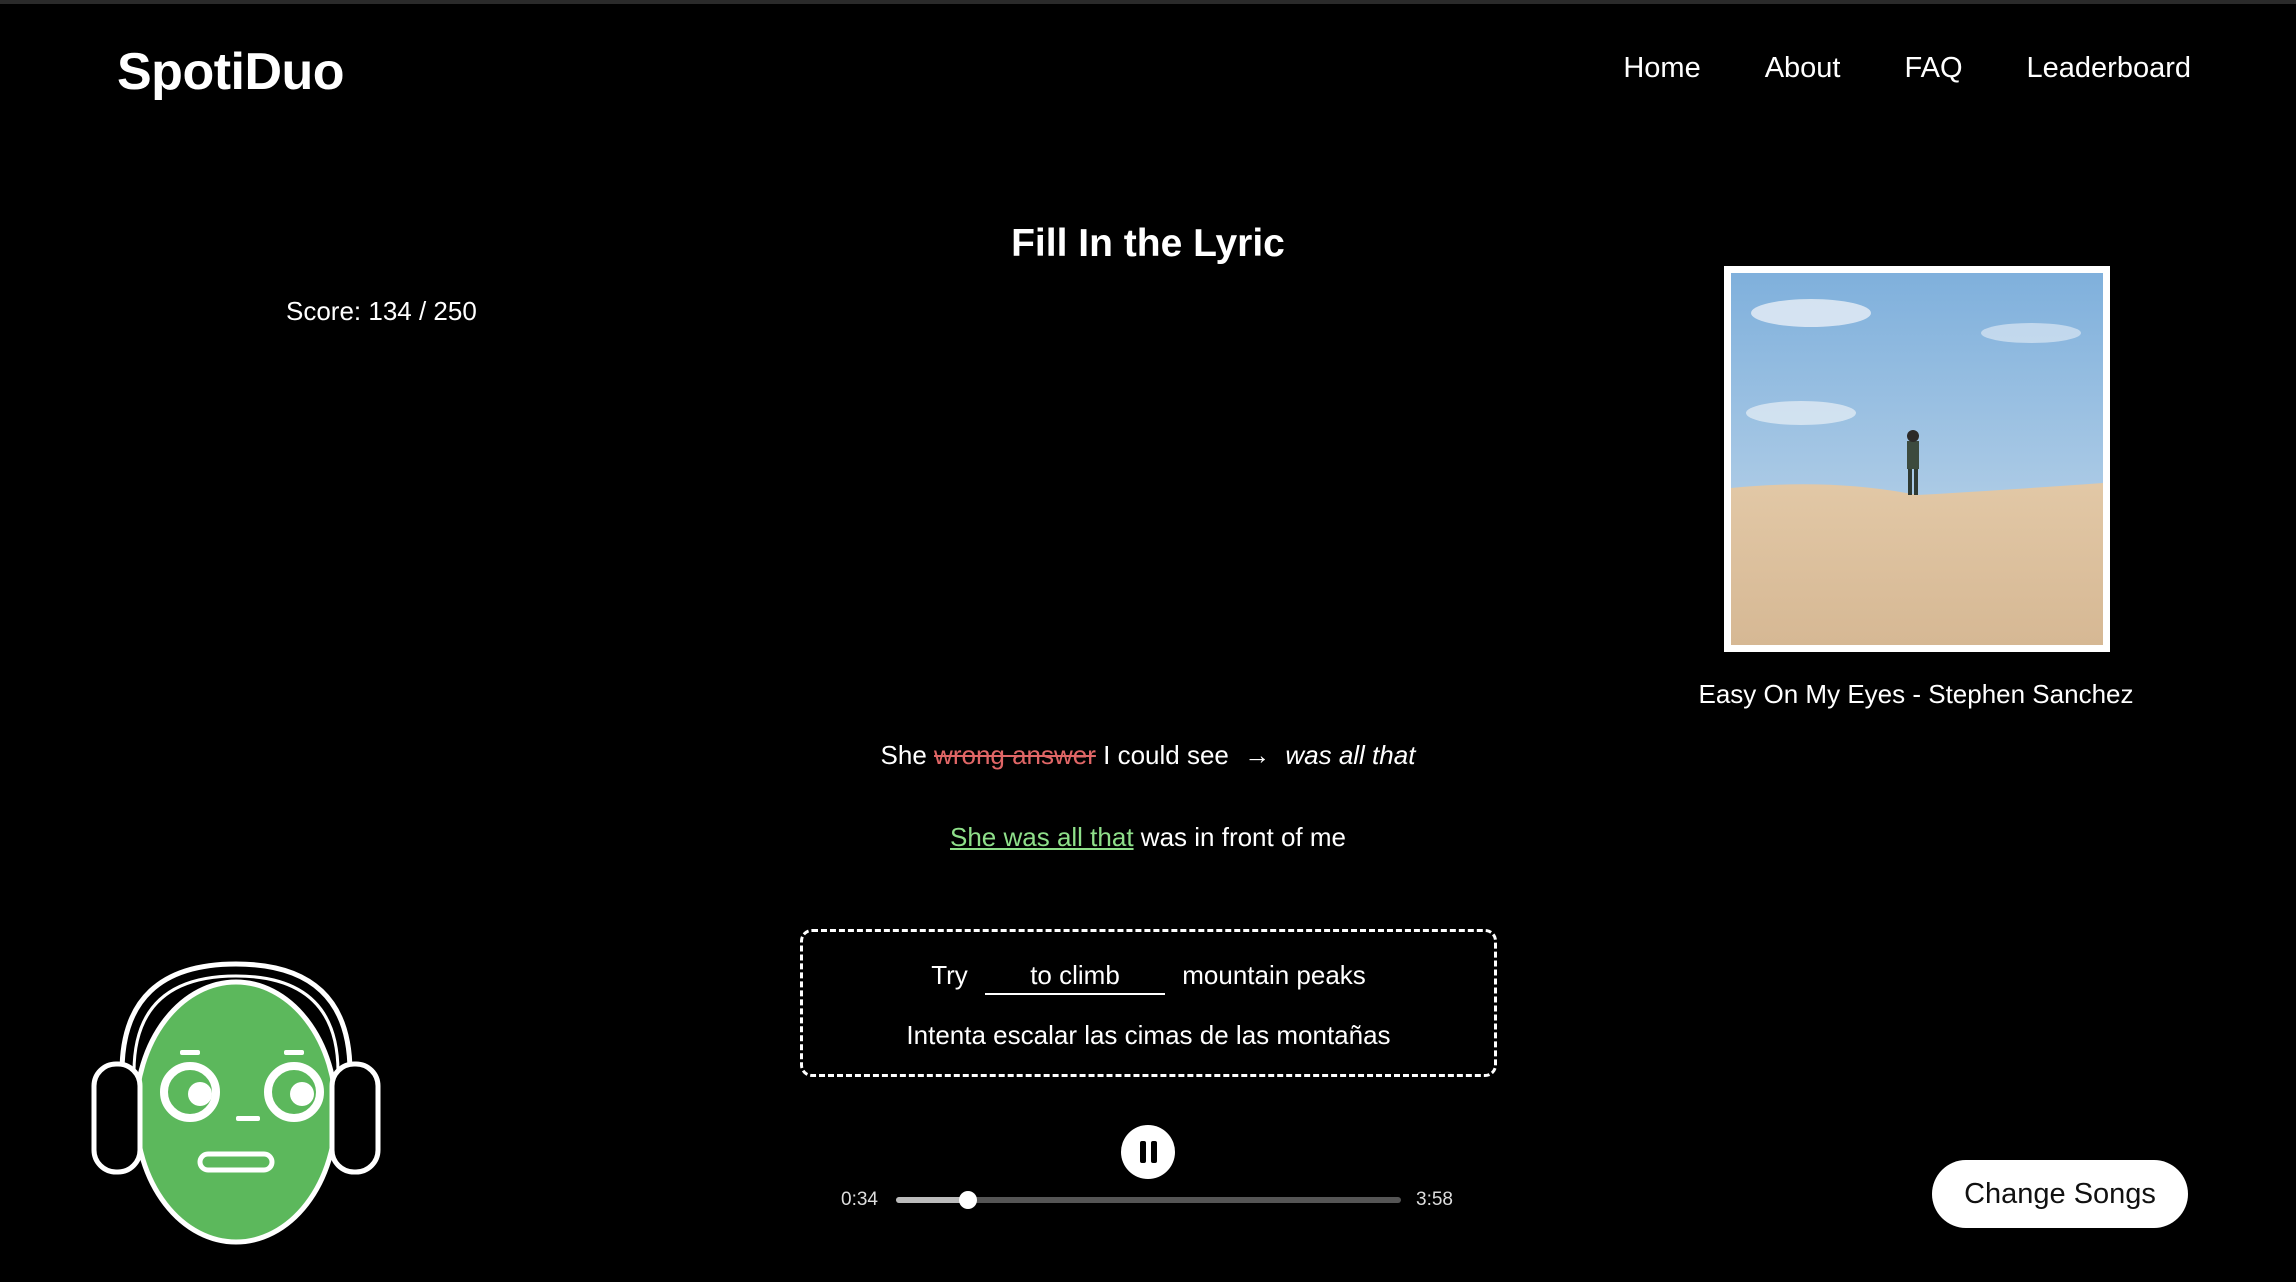 This screenshot has height=1282, width=2296. I want to click on main-nav: Home About FAQ Leaderboard, so click(1907, 68).